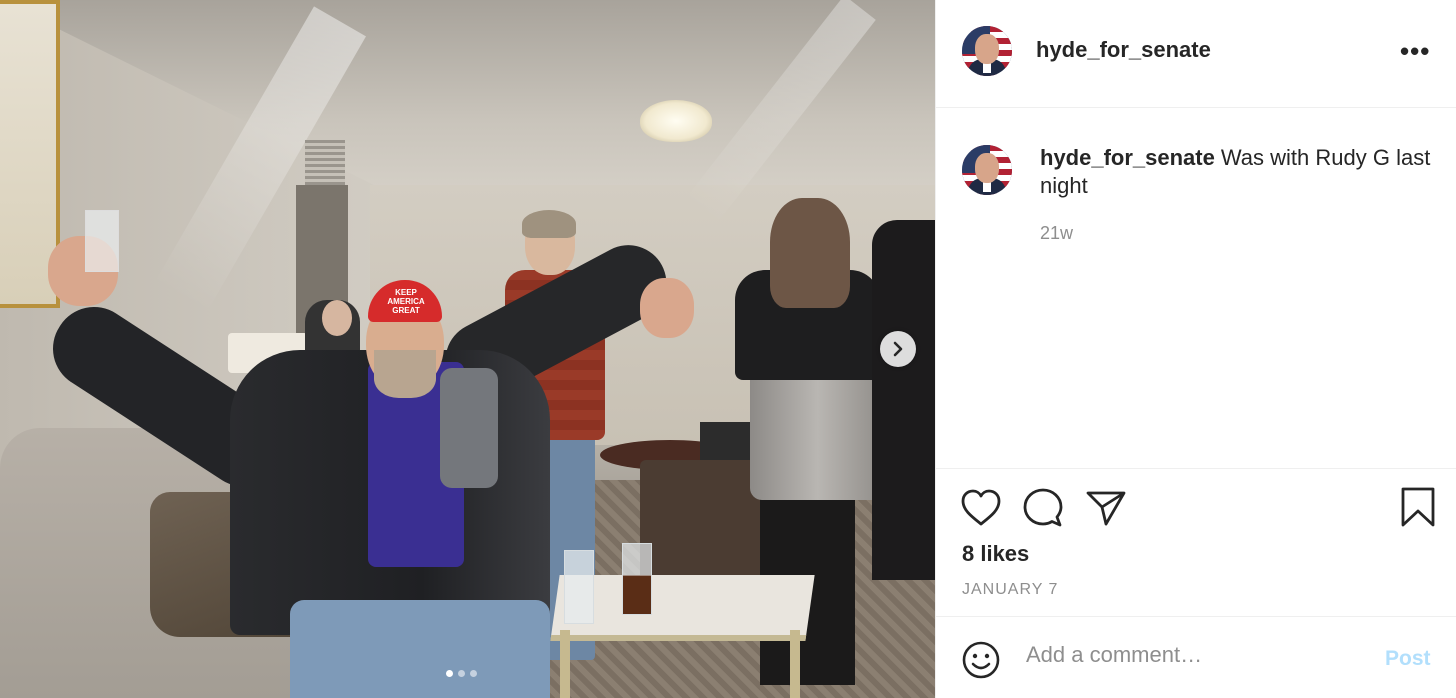  I want to click on air-vent, so click(325, 165).